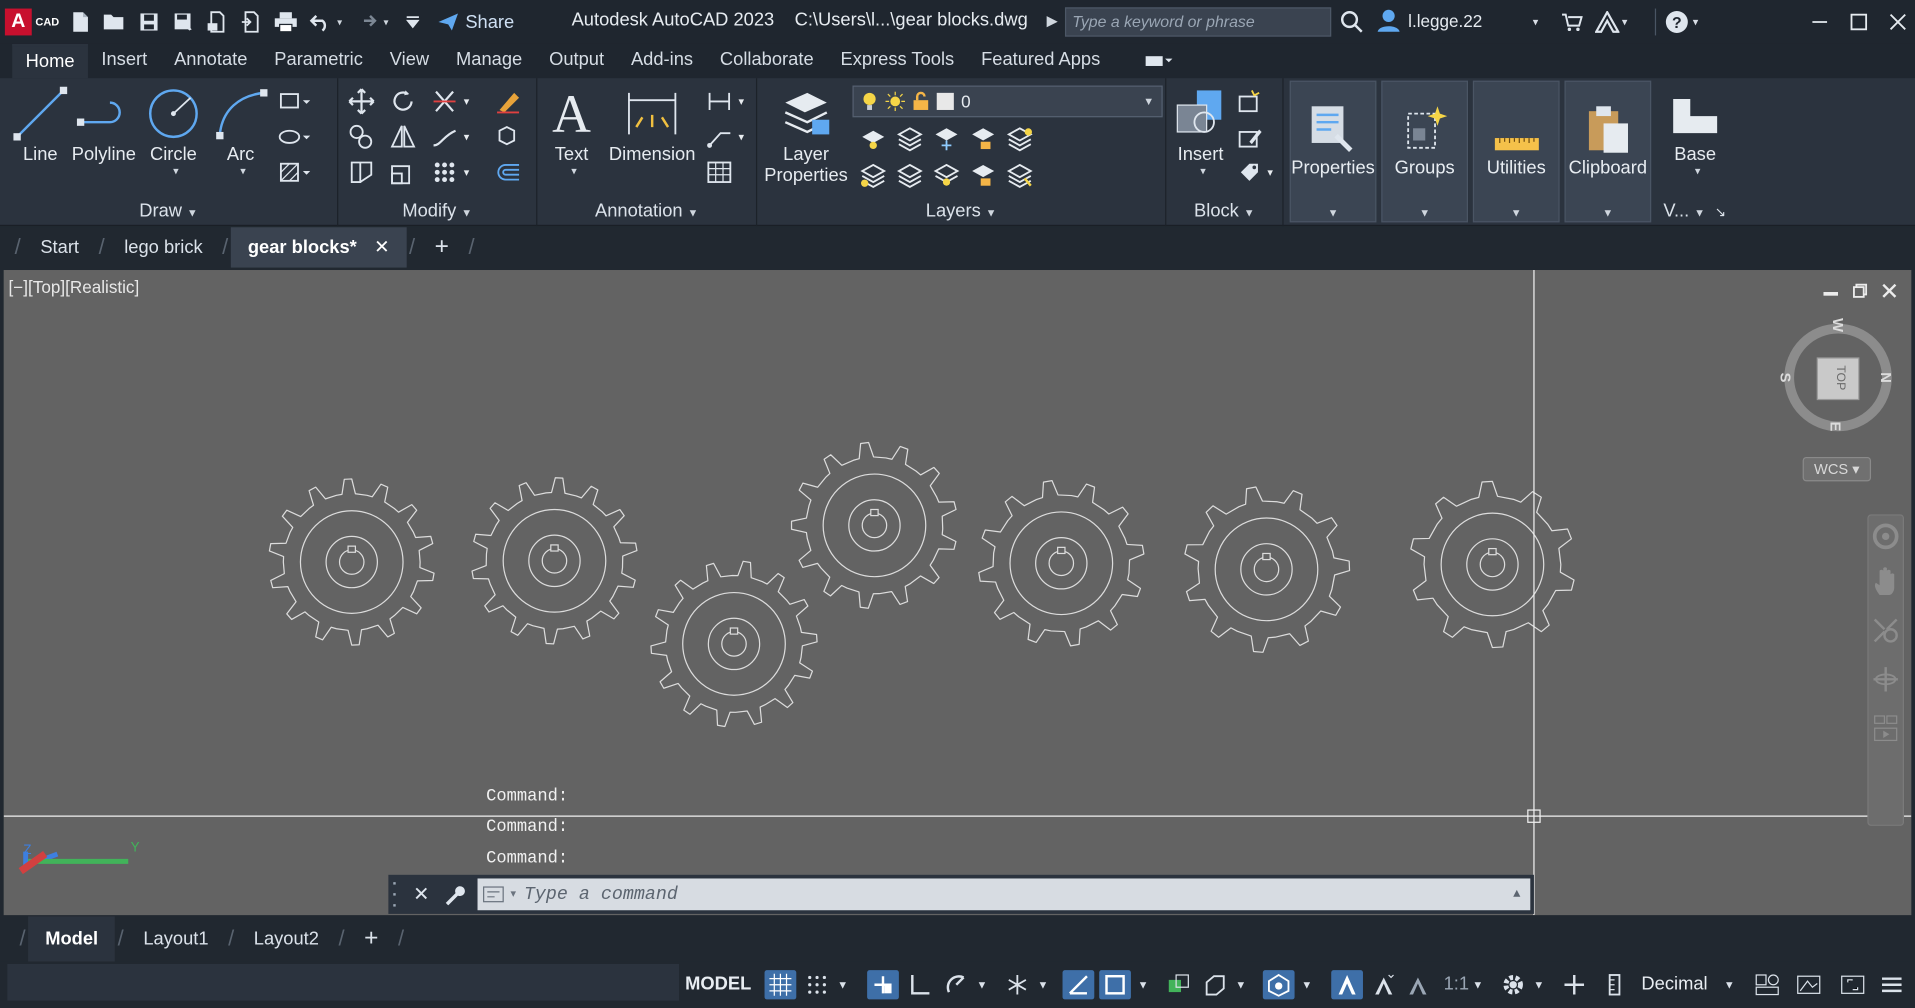  I want to click on zoom-extents-icon, so click(1886, 630).